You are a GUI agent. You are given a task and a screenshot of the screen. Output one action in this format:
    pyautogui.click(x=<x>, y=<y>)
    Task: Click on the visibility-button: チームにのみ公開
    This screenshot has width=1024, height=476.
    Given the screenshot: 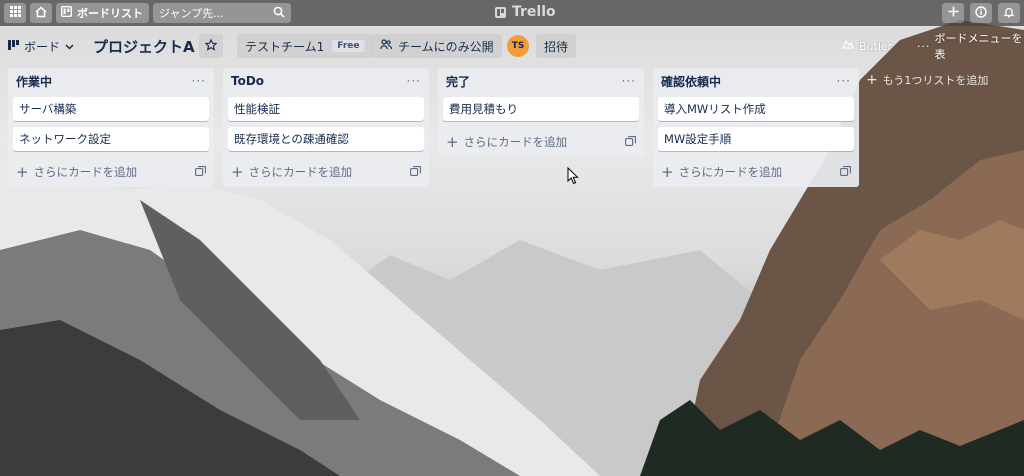 What is the action you would take?
    pyautogui.click(x=437, y=46)
    